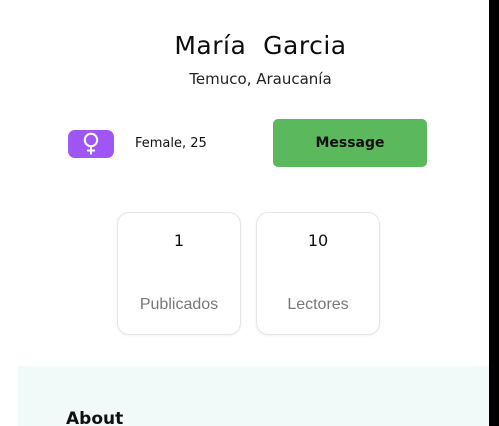  I want to click on about-section: About, so click(253, 396).